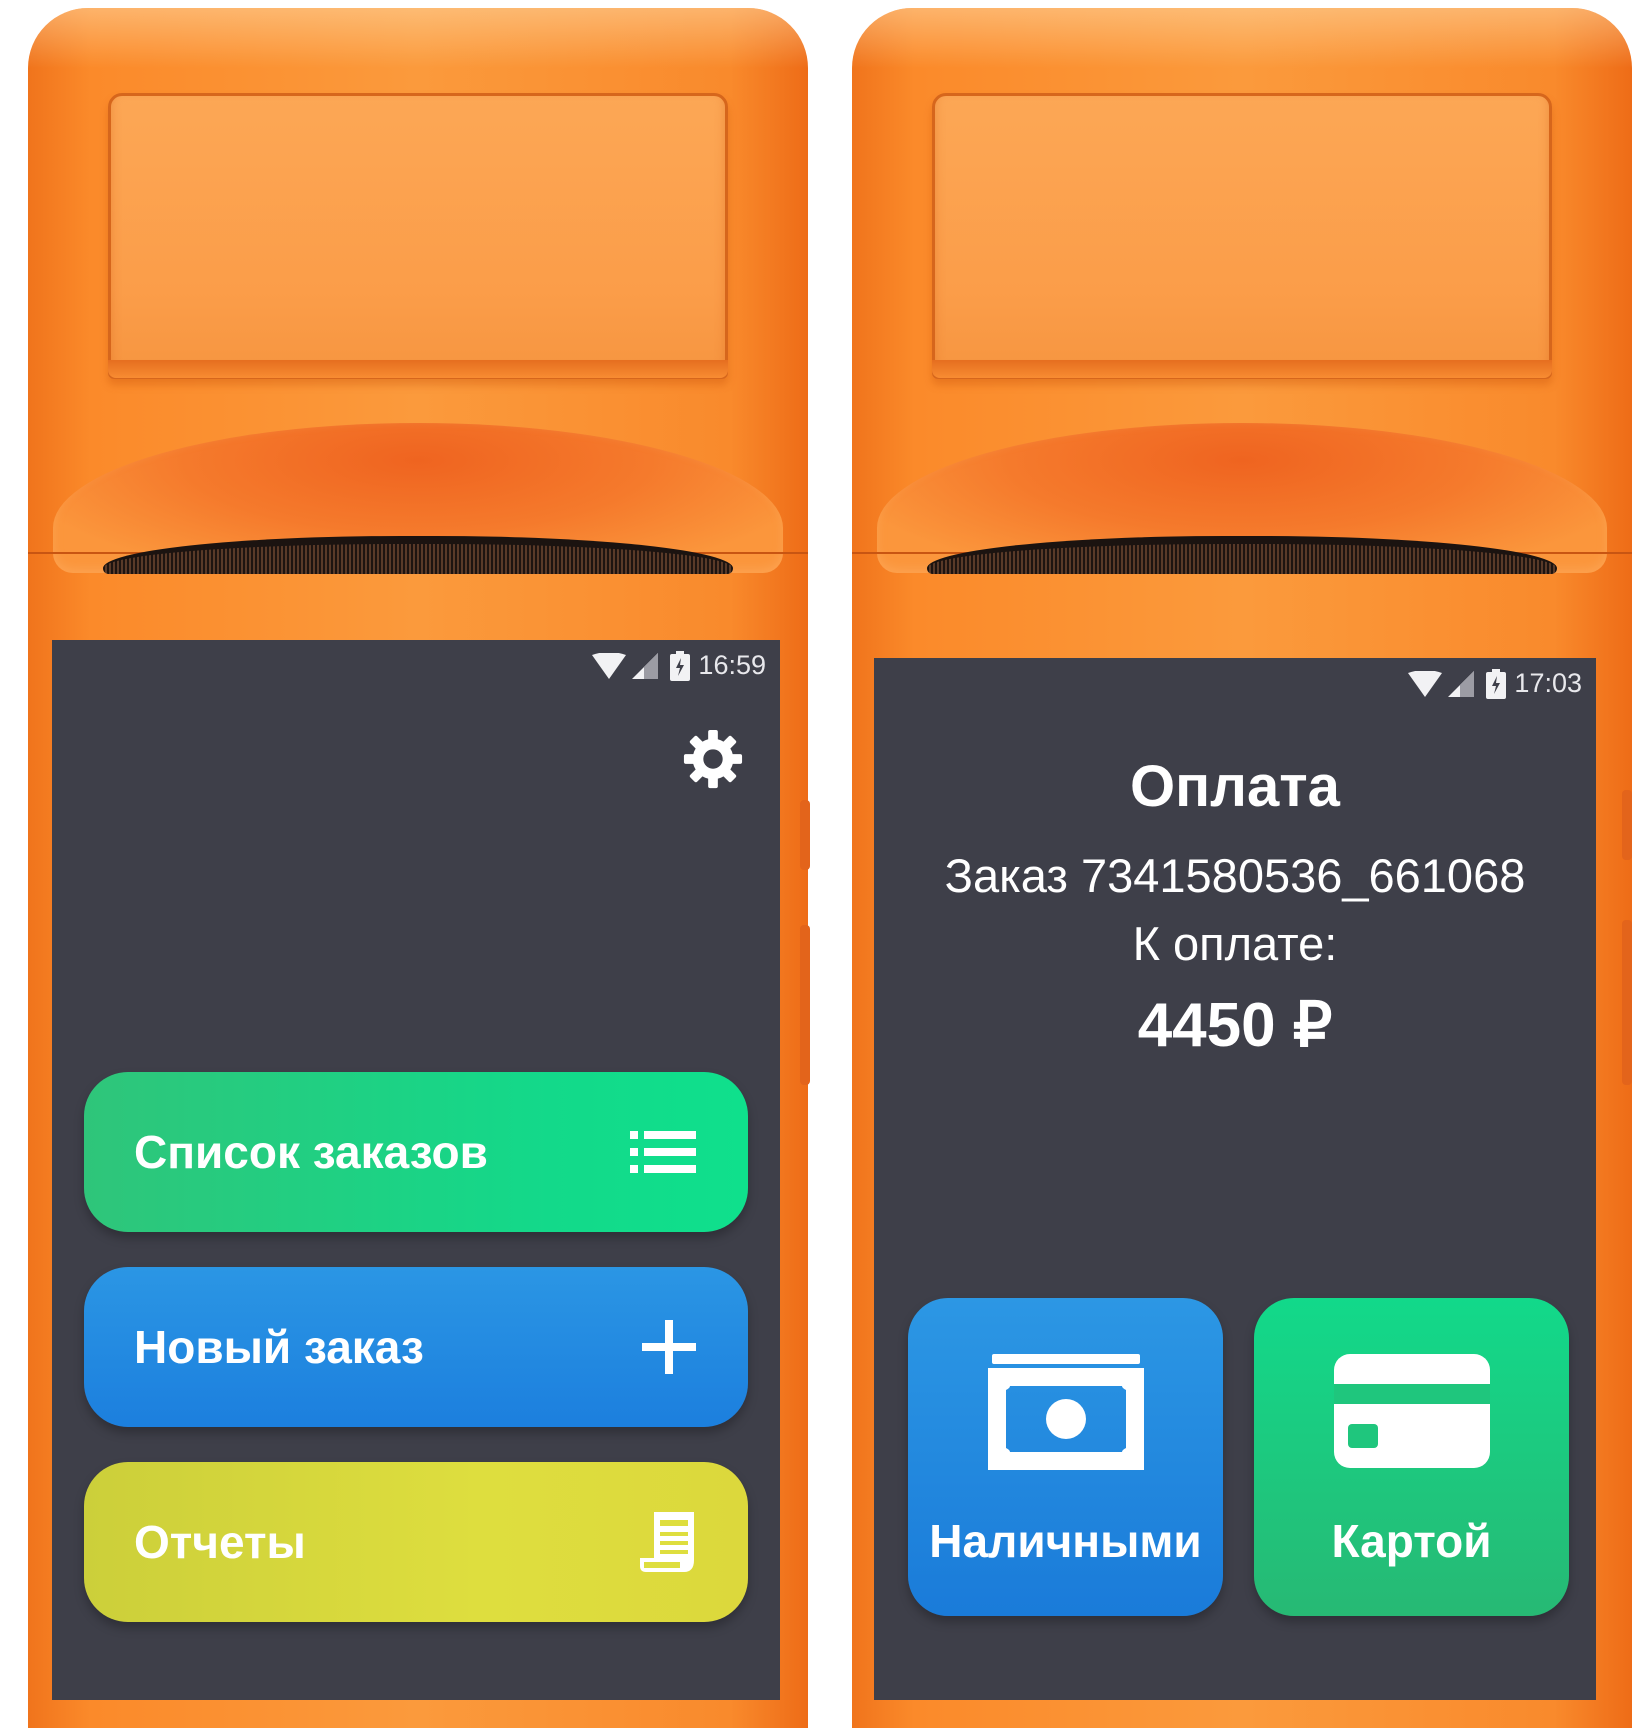 This screenshot has width=1634, height=1728. Describe the element at coordinates (1548, 683) in the screenshot. I see `status-time: 17:03` at that location.